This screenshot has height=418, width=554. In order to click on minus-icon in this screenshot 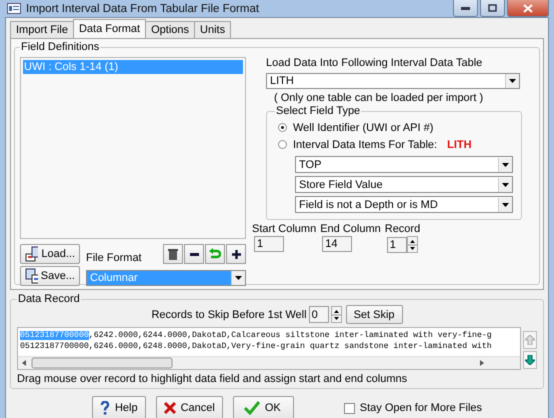, I will do `click(194, 254)`.